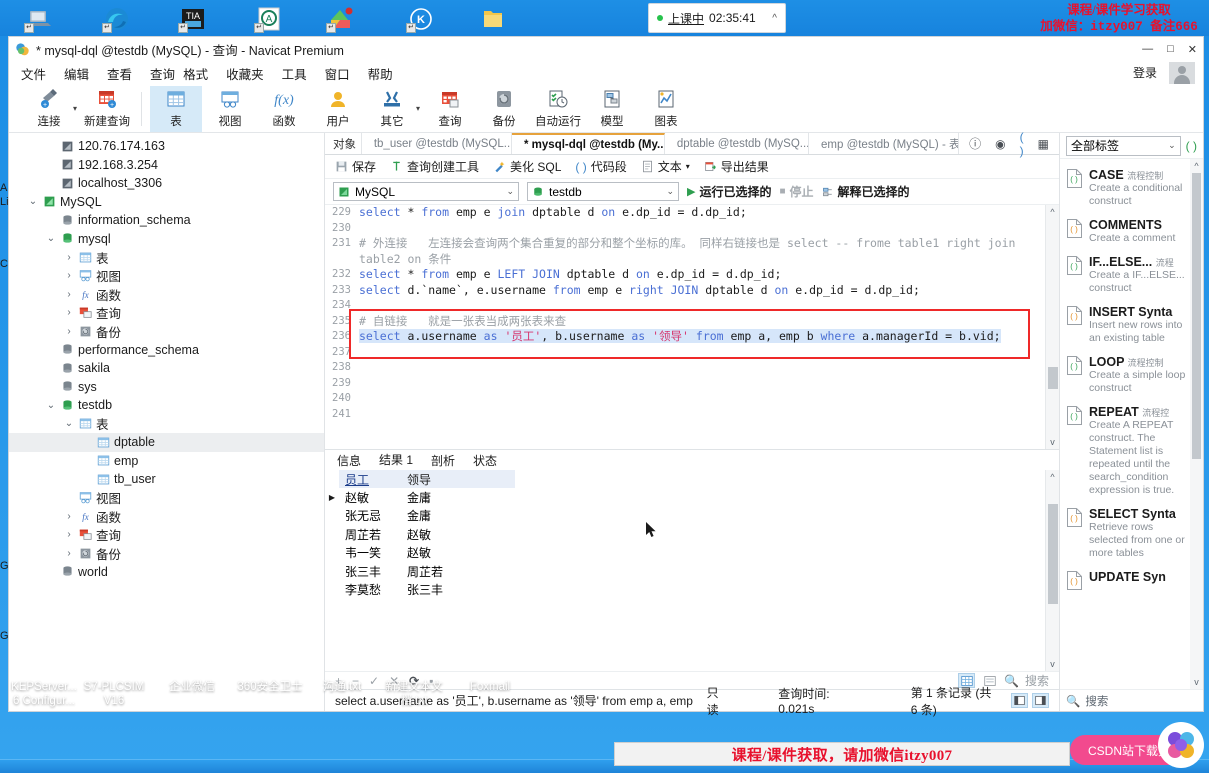 The height and width of the screenshot is (773, 1209). What do you see at coordinates (443, 460) in the screenshot?
I see `tab-profile: 剖析` at bounding box center [443, 460].